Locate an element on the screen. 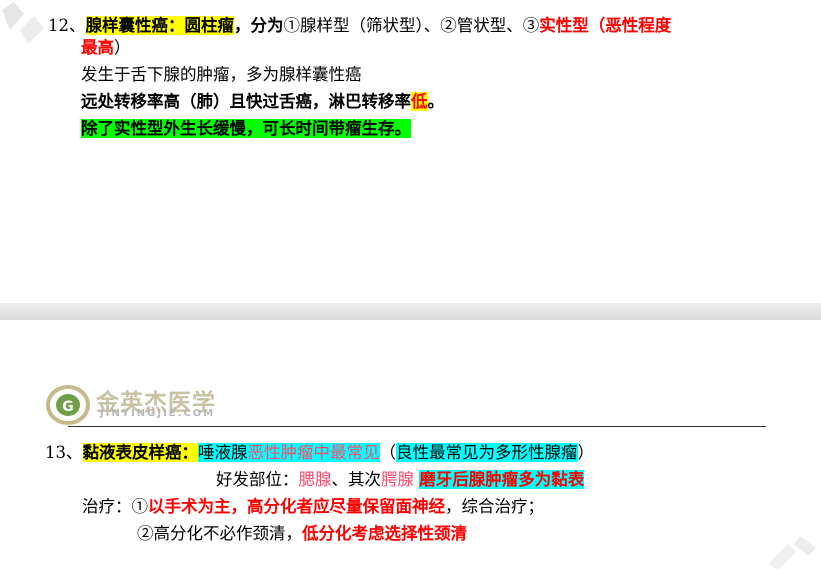  section13-site-palate: 腭腺 is located at coordinates (397, 479).